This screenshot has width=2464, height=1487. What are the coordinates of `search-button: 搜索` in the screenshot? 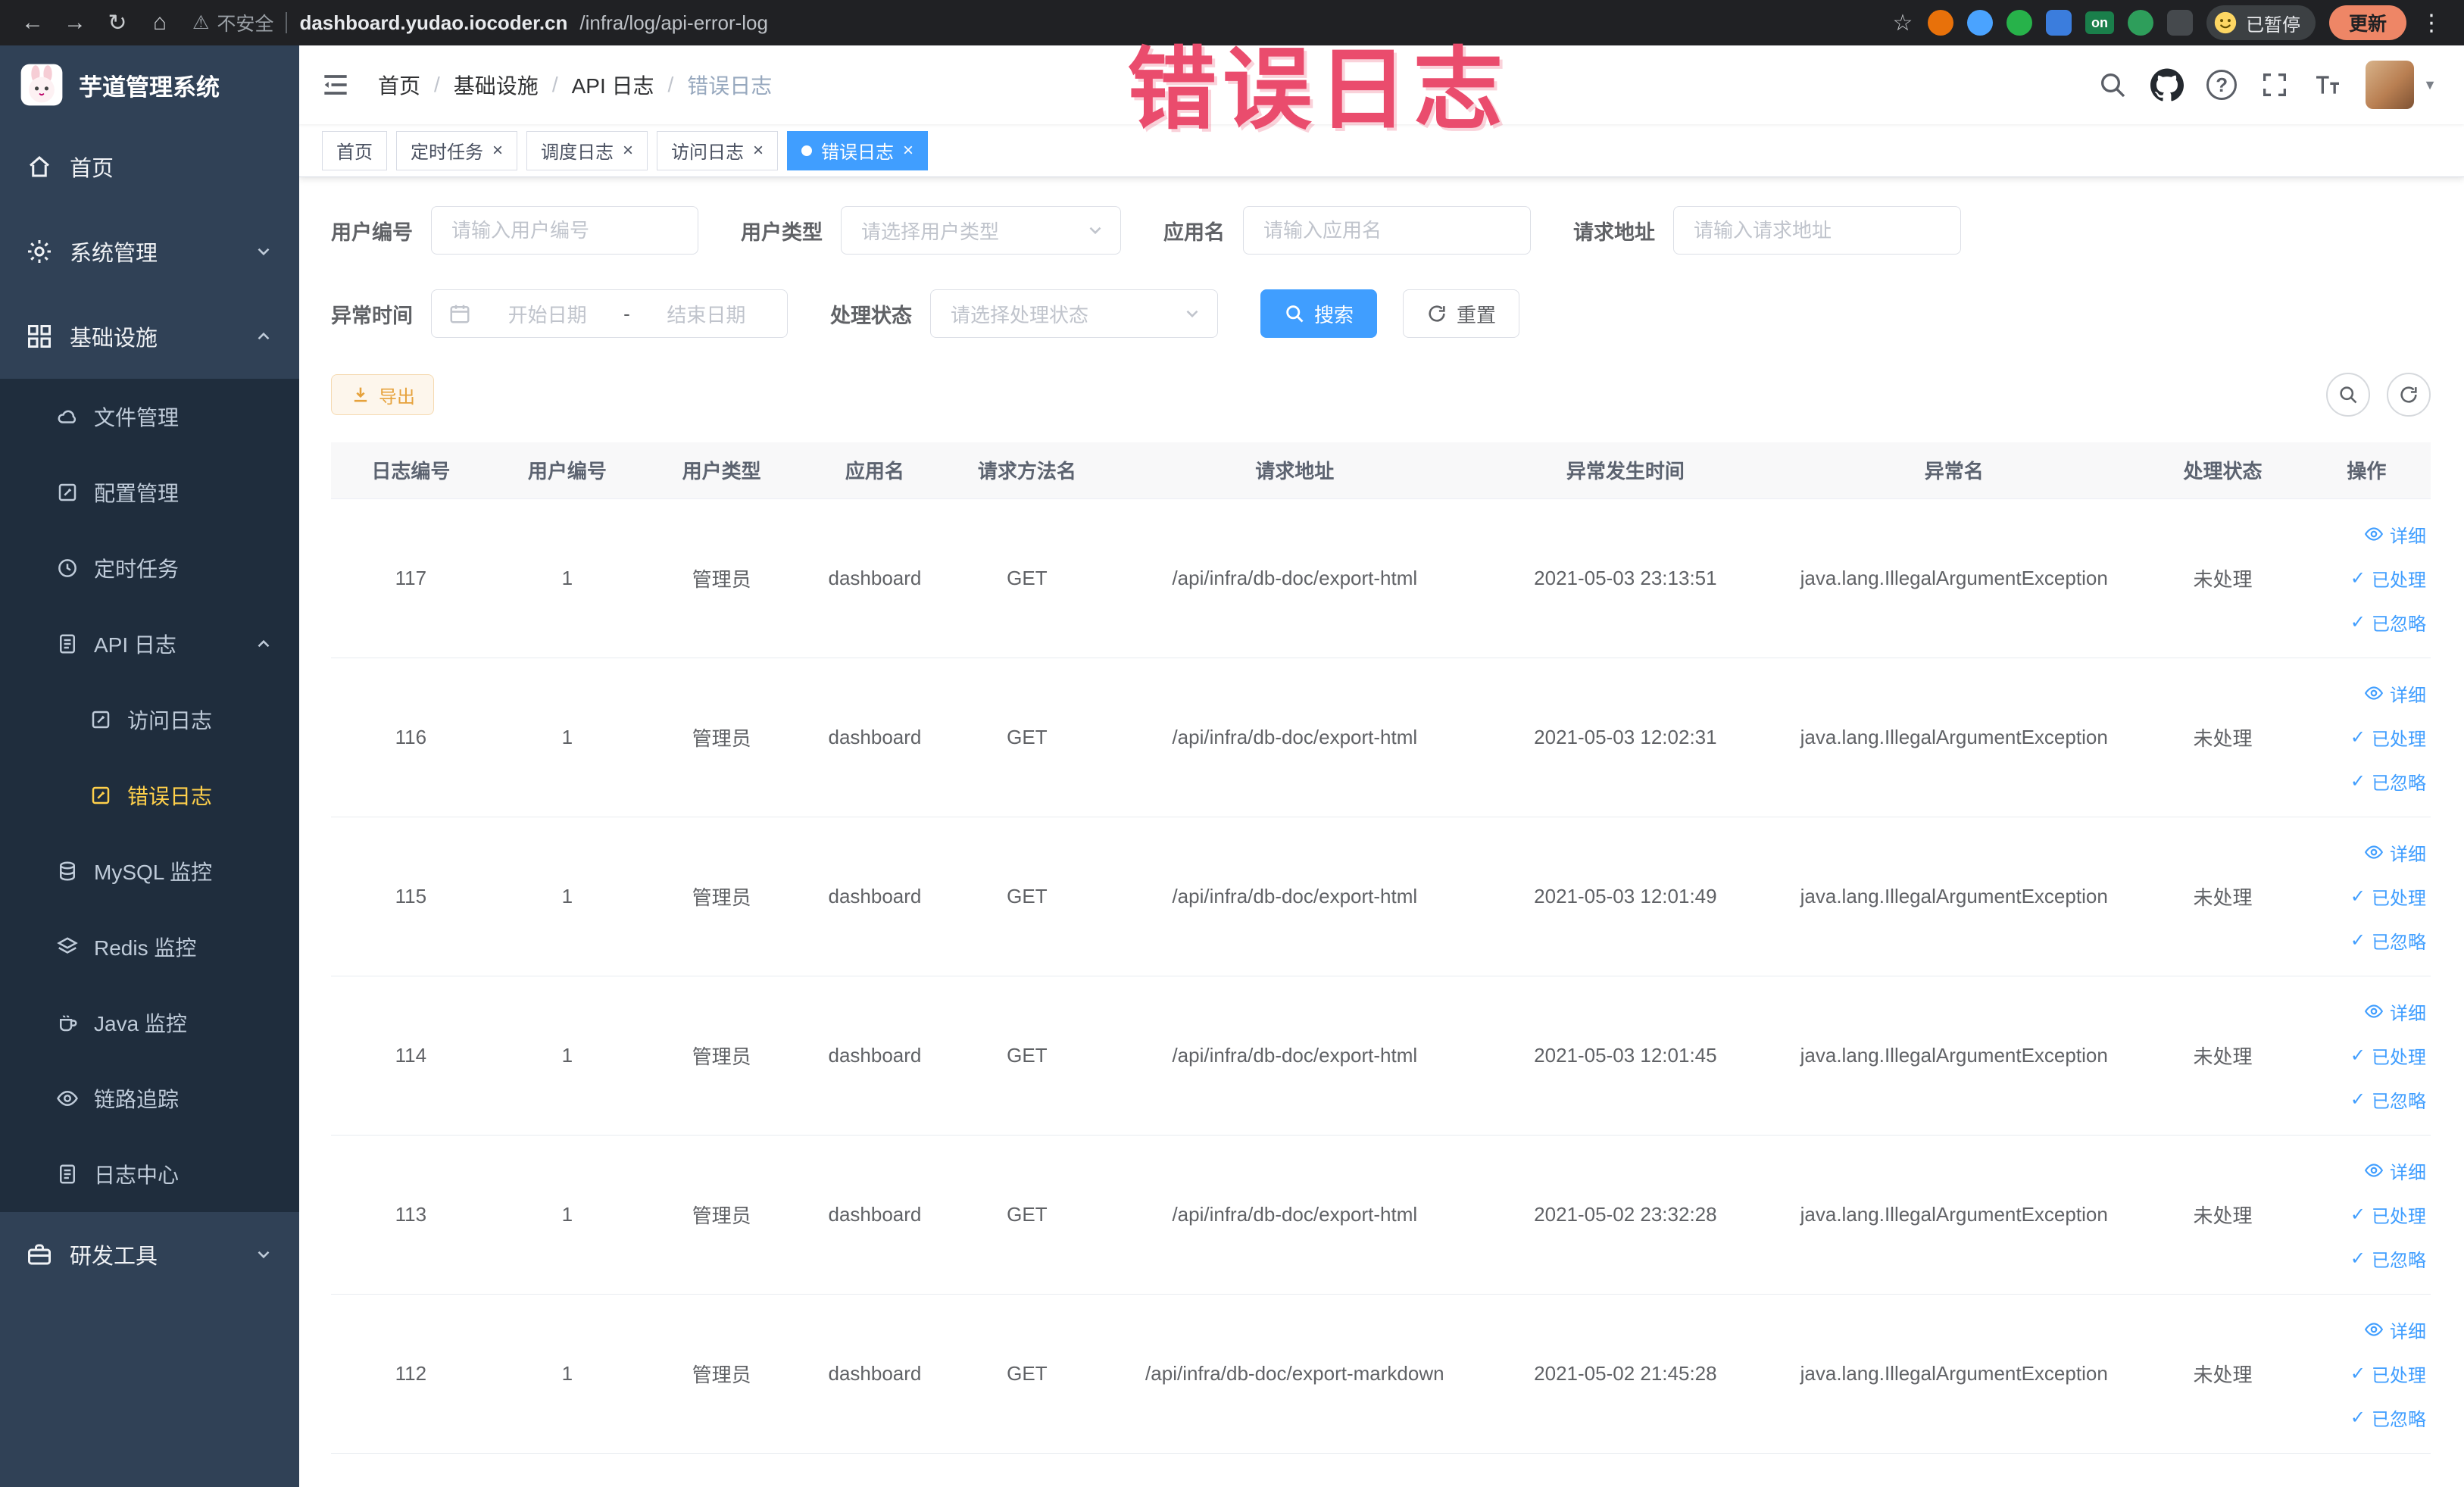 It's located at (1319, 313).